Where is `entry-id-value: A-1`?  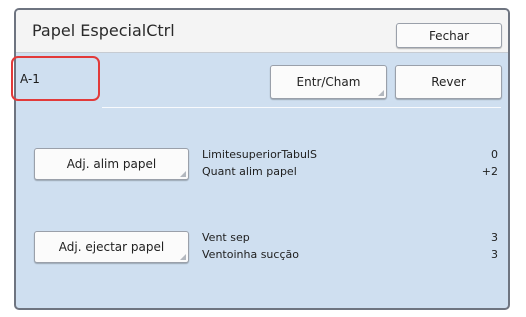
entry-id-value: A-1 is located at coordinates (30, 79).